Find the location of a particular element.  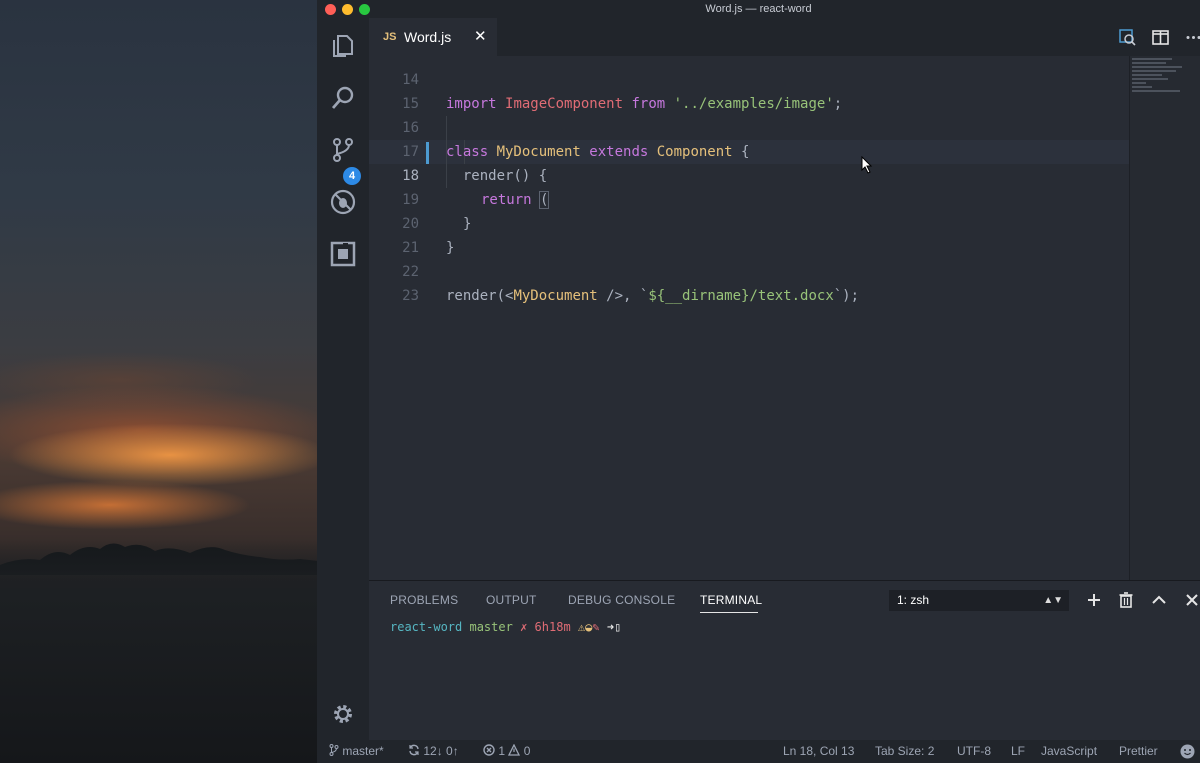

code-line: 18 return ( is located at coordinates (749, 174).